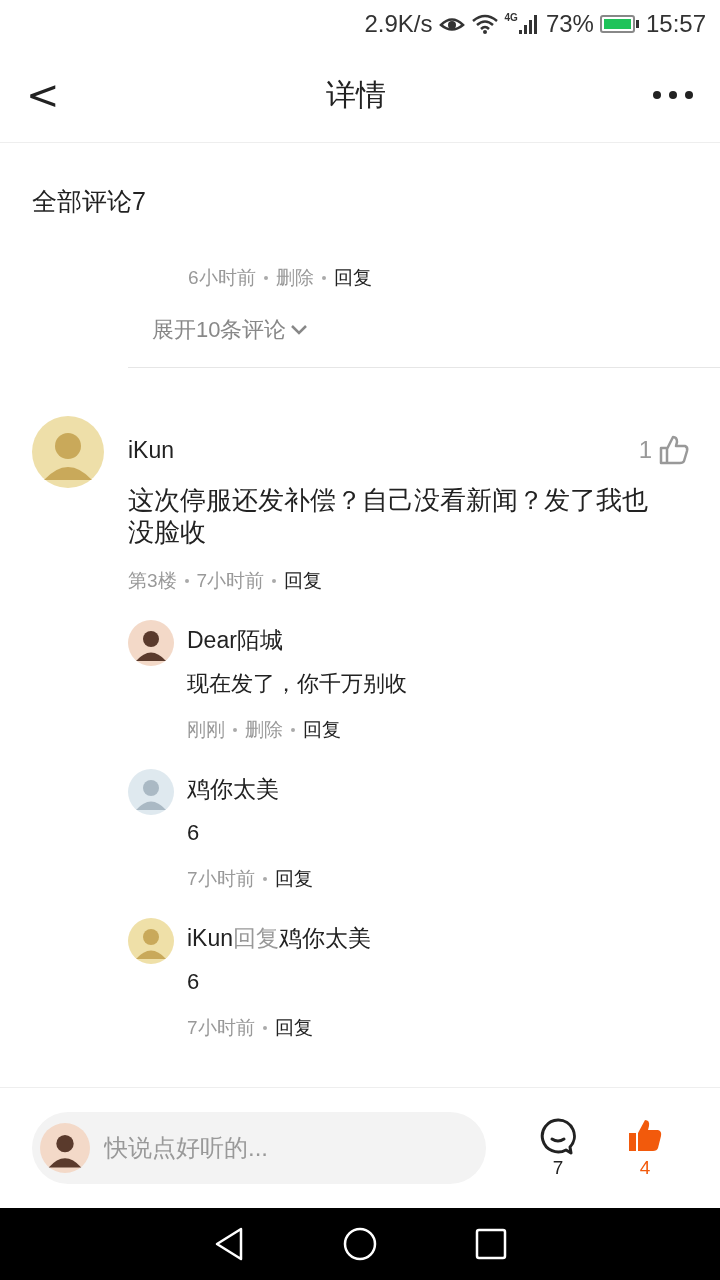 This screenshot has height=1280, width=720. Describe the element at coordinates (152, 581) in the screenshot. I see `floor-number: 第3楼` at that location.